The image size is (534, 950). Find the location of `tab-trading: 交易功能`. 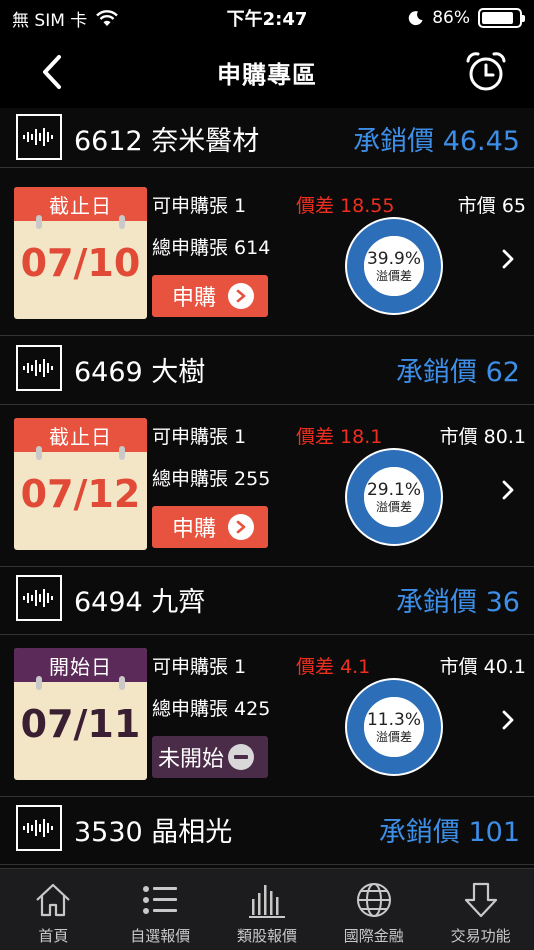

tab-trading: 交易功能 is located at coordinates (480, 909).